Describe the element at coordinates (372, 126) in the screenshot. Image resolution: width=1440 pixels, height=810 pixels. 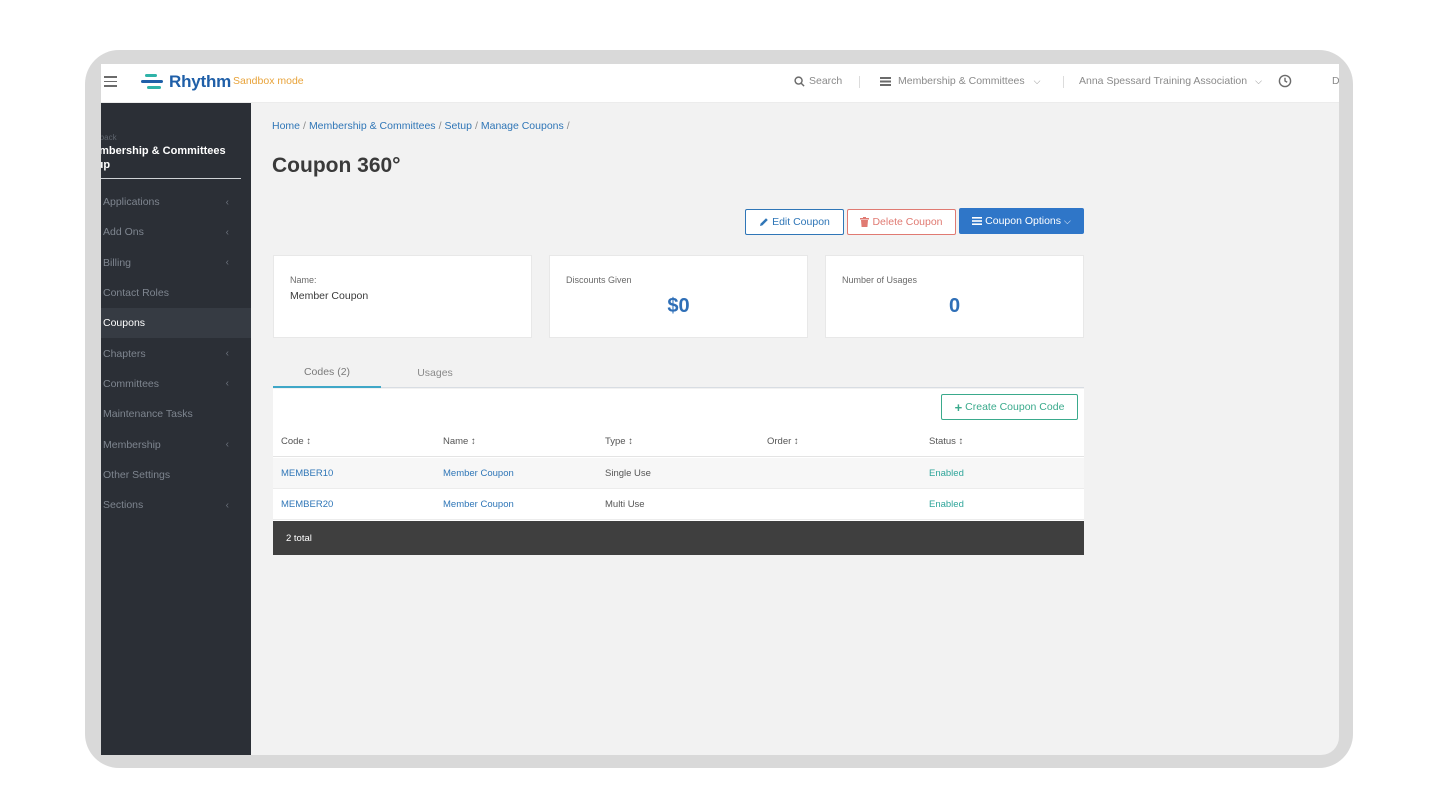
I see `breadcrumb-link: Membership & Committees` at that location.